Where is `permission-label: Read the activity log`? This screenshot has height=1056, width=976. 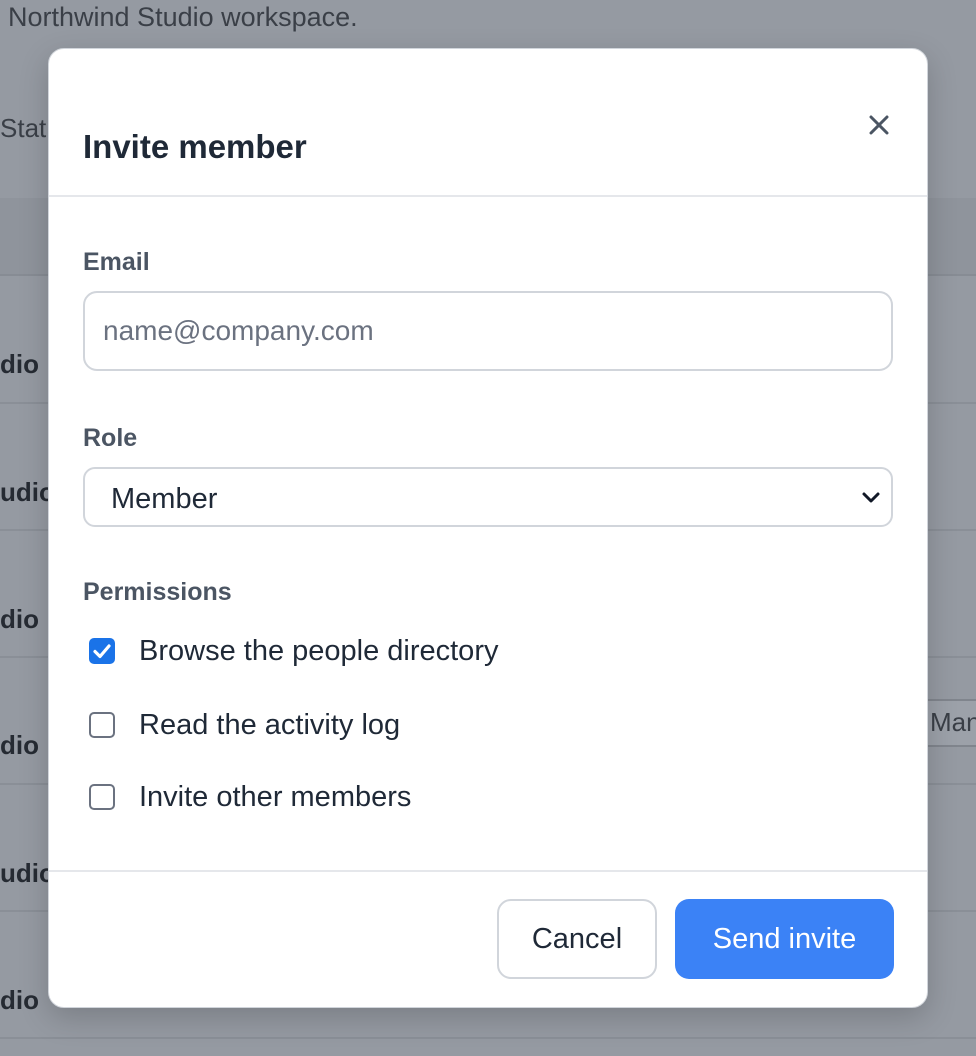
permission-label: Read the activity log is located at coordinates (270, 725).